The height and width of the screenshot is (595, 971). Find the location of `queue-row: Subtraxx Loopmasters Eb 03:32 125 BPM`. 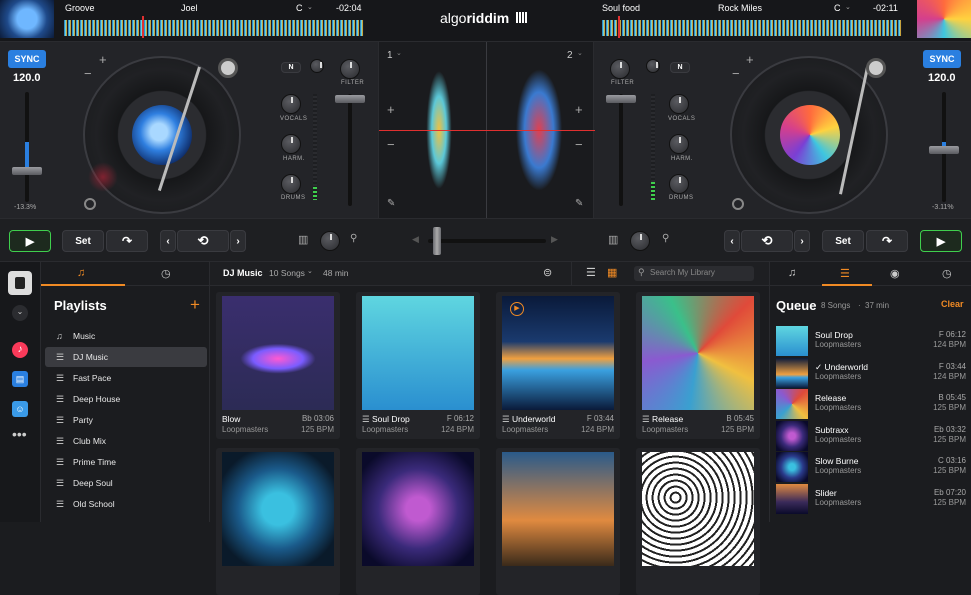

queue-row: Subtraxx Loopmasters Eb 03:32 125 BPM is located at coordinates (871, 435).